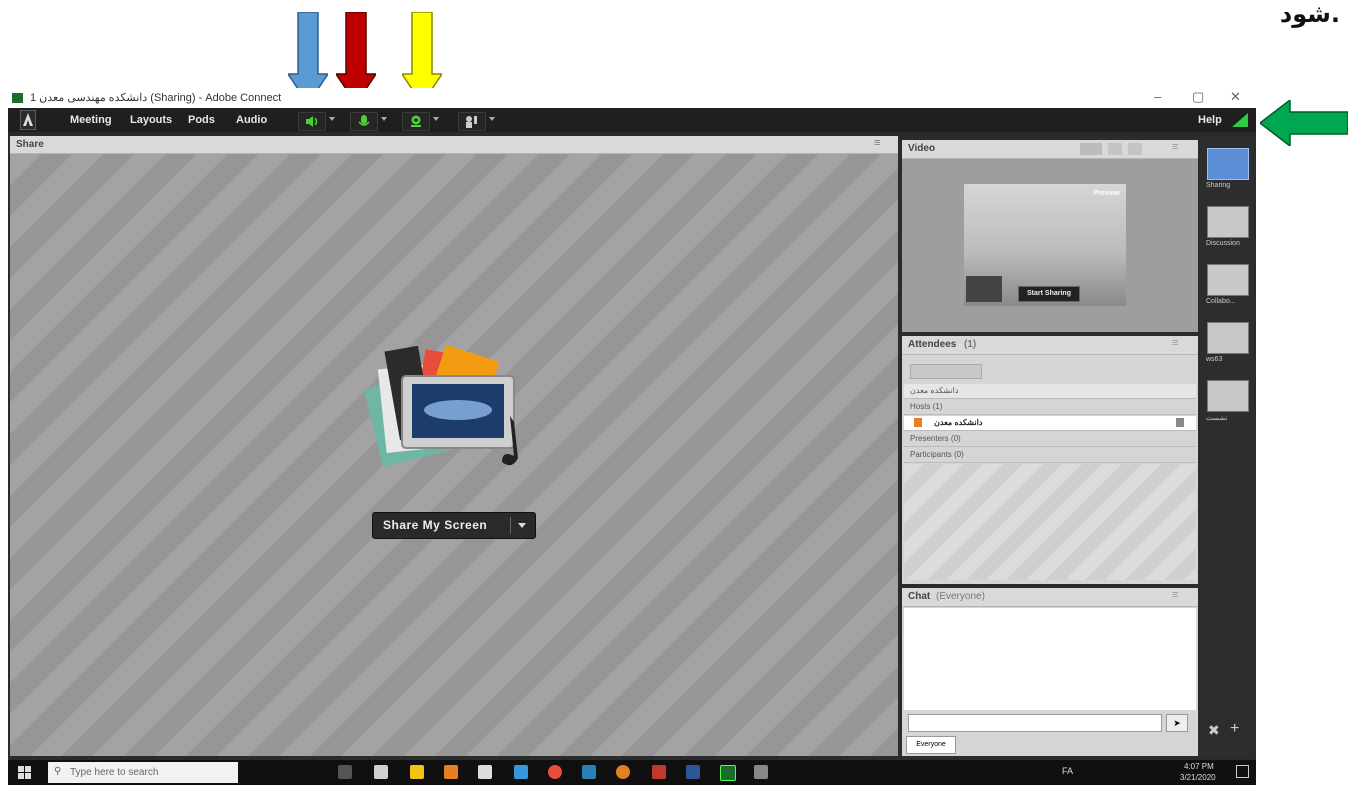 The image size is (1348, 785). Describe the element at coordinates (1198, 777) in the screenshot. I see `clock-date: 3/21/2020` at that location.